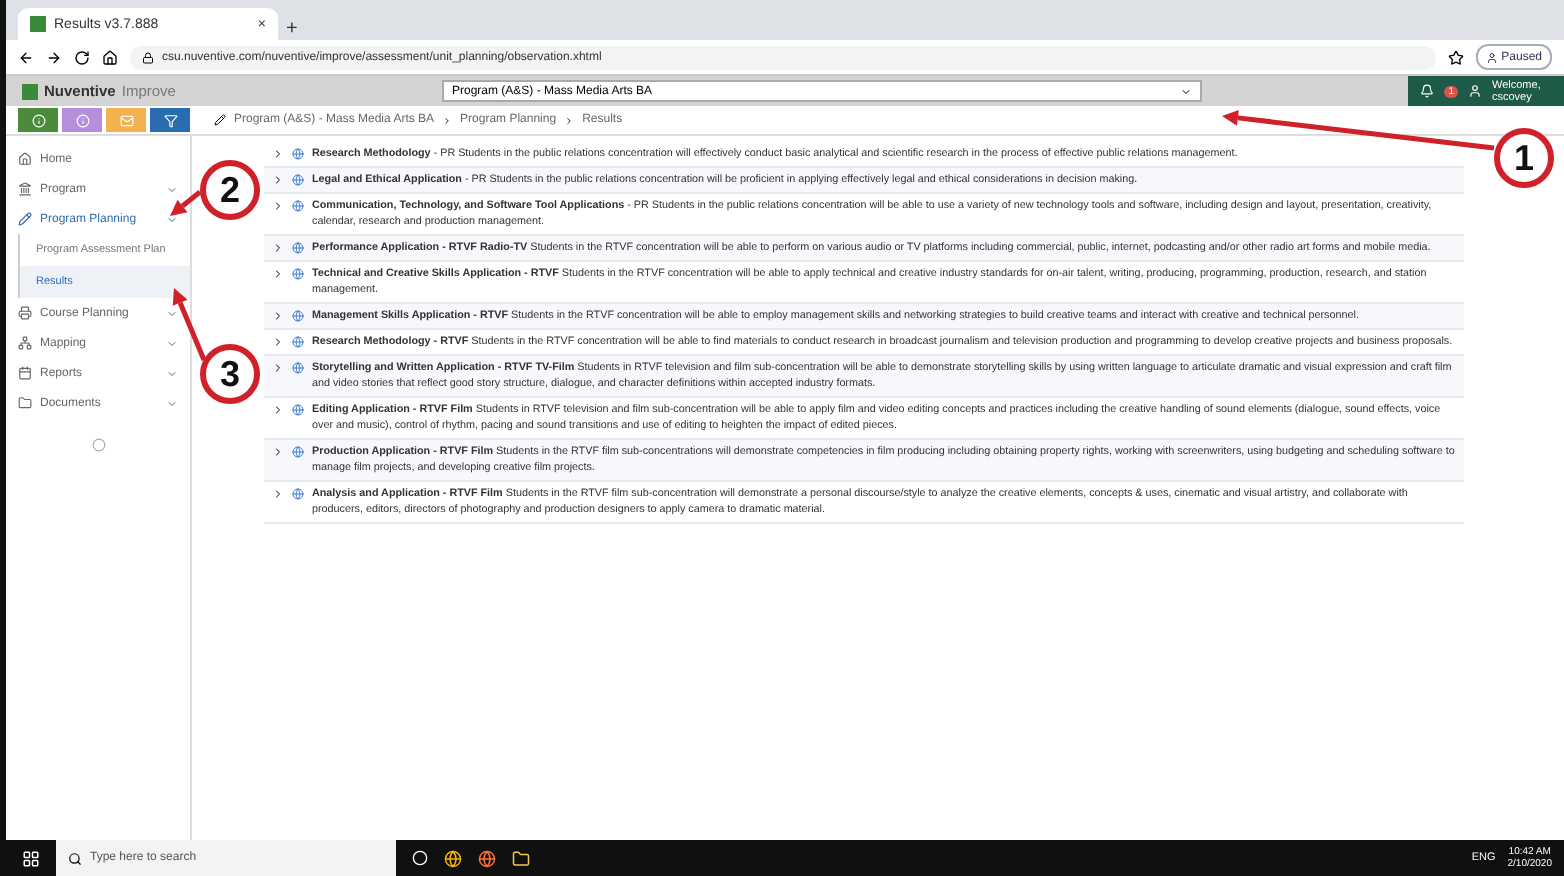 This screenshot has width=1564, height=876. I want to click on callout-number: 3, so click(230, 374).